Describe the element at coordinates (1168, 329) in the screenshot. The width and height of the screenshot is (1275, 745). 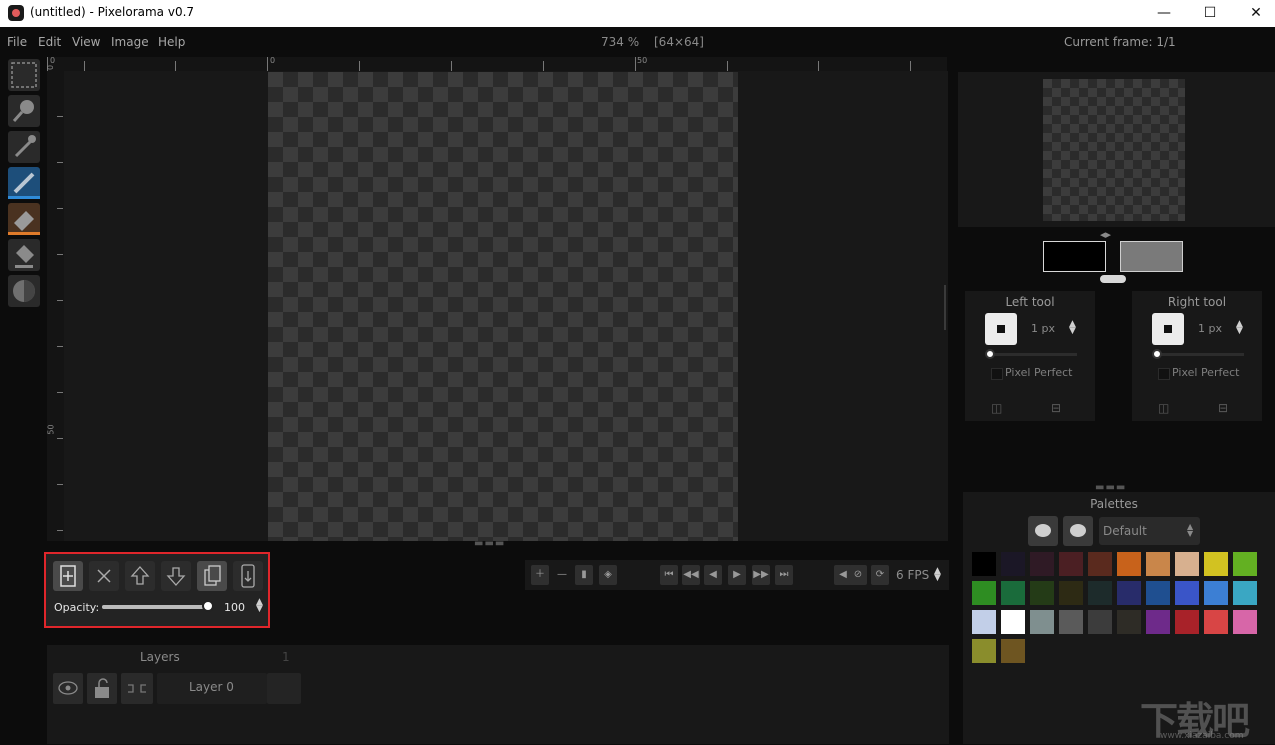
I see `right-brush-button` at that location.